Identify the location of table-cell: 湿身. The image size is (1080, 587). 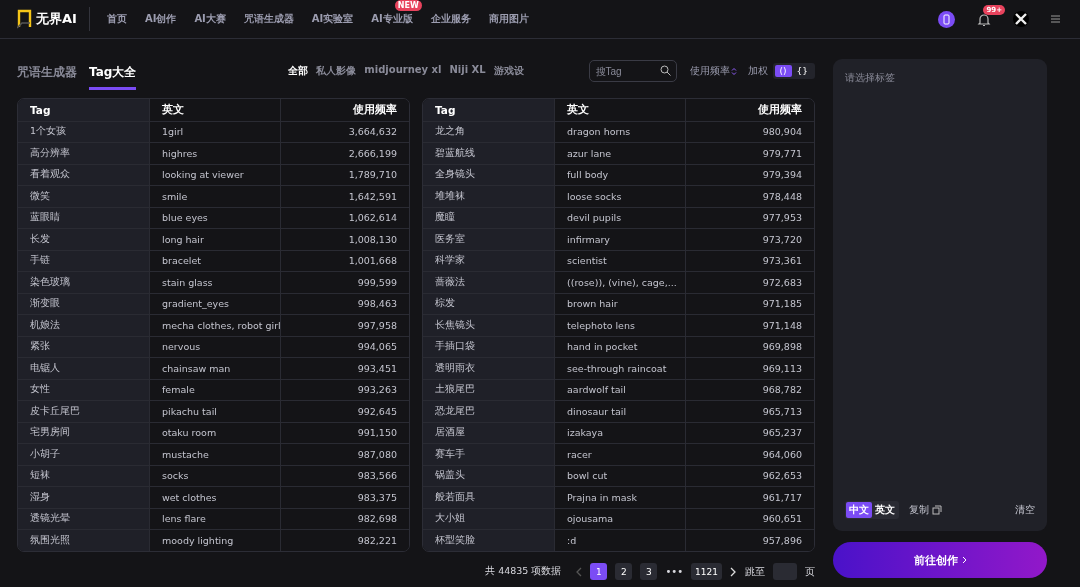
(83, 497).